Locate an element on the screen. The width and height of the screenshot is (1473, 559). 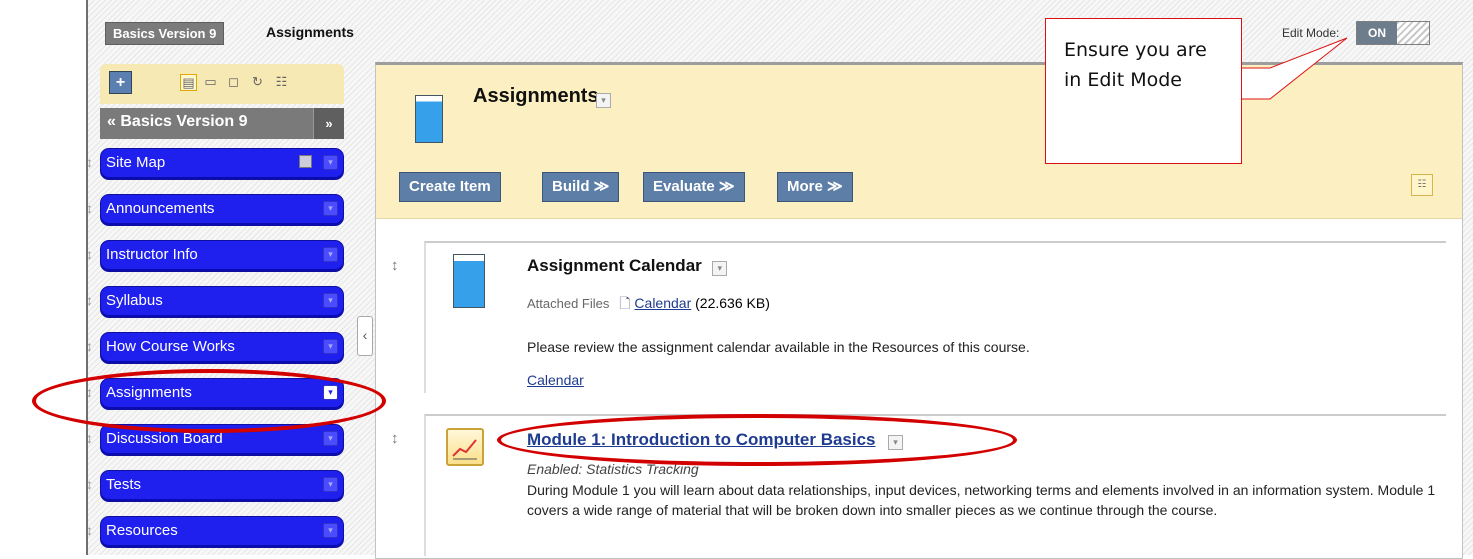
file-icon: 🗋 is located at coordinates (625, 303).